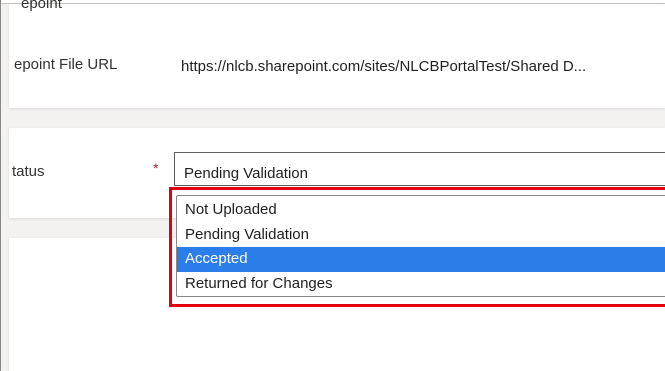 The height and width of the screenshot is (371, 665). I want to click on sharepoint-url-label: epoint File URL, so click(66, 64).